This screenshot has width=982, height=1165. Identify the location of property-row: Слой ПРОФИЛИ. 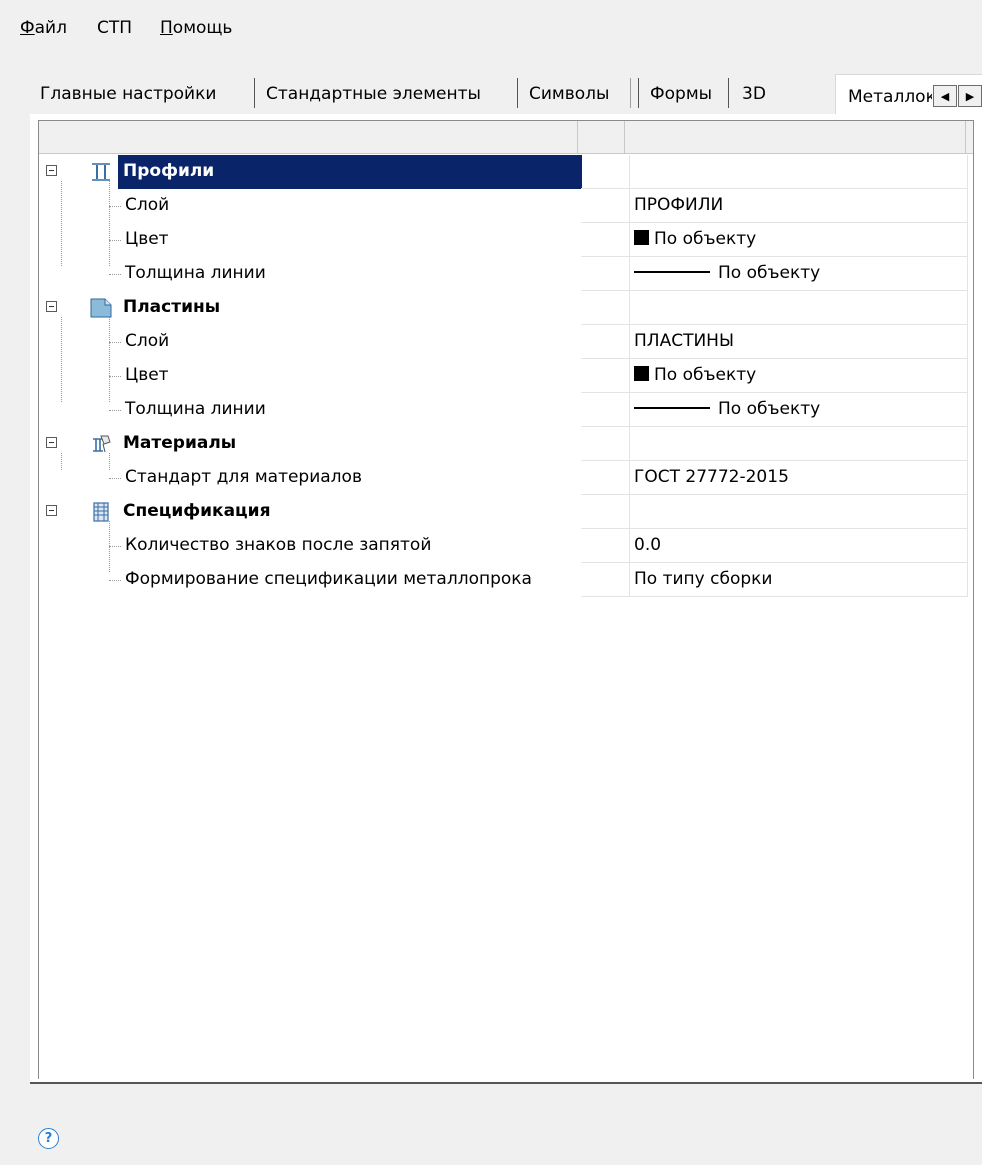
(503, 206).